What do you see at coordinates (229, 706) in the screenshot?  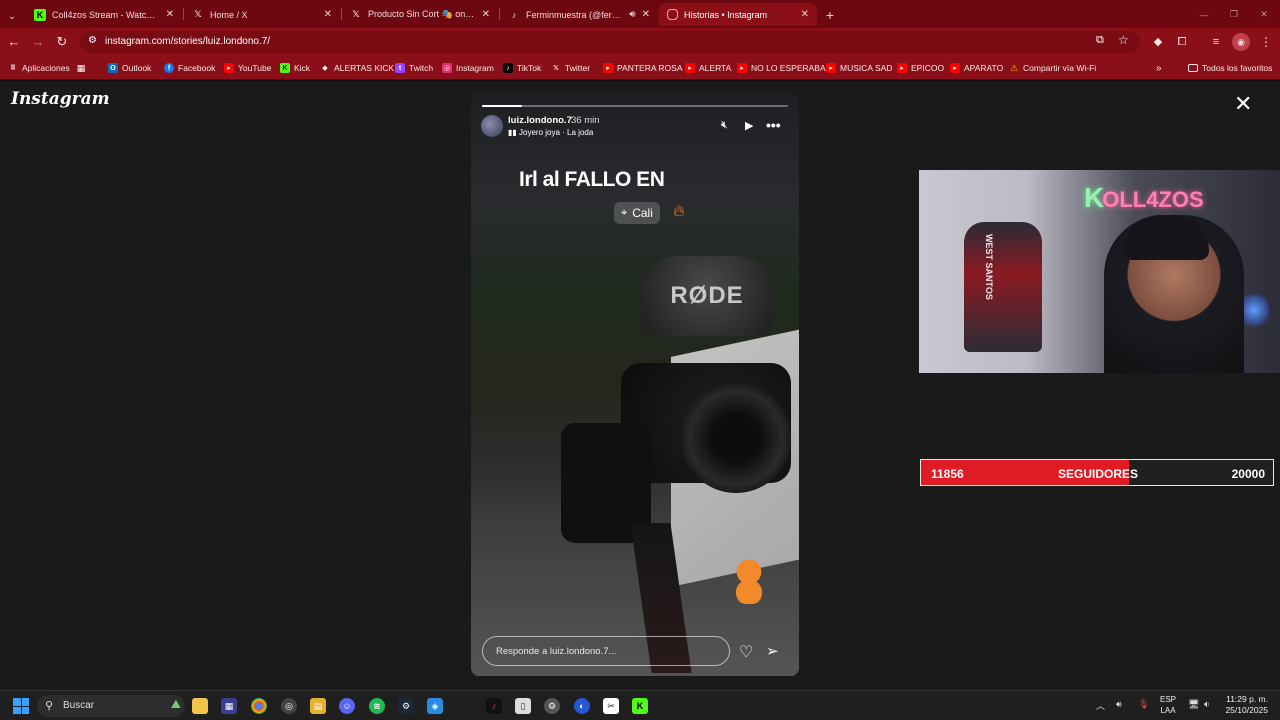 I see `ms-store-icon: ▦` at bounding box center [229, 706].